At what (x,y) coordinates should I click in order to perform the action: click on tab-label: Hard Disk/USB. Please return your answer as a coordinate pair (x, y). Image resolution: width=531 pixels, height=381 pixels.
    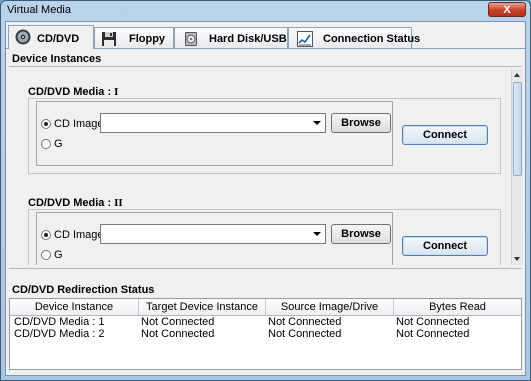
    Looking at the image, I should click on (248, 39).